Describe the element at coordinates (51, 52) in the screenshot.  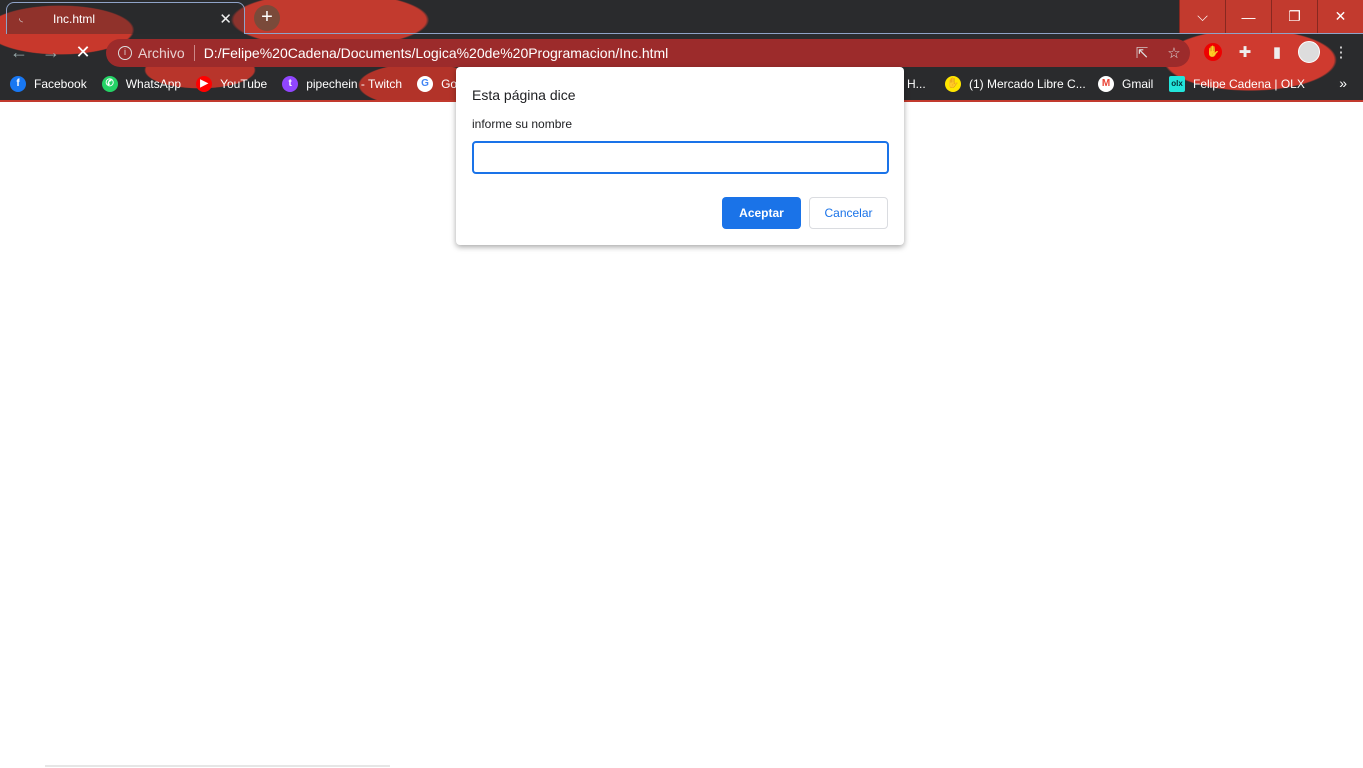
I see `forward-button: →` at that location.